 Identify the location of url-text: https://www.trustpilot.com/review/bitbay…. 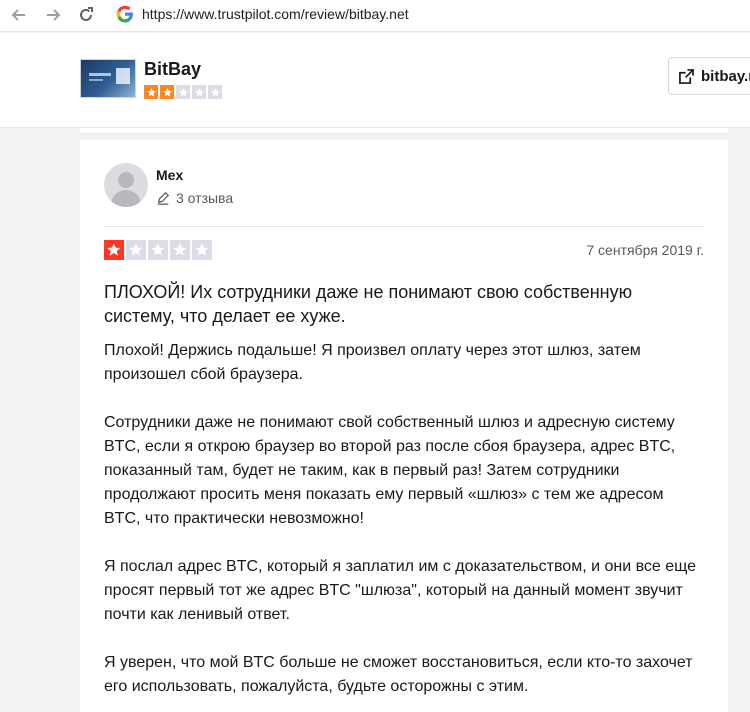
(275, 14).